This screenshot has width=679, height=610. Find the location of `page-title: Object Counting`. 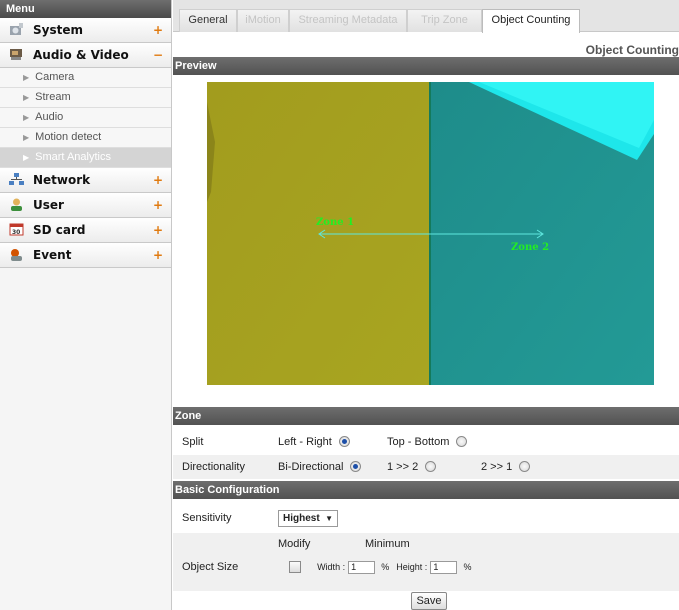

page-title: Object Counting is located at coordinates (632, 50).